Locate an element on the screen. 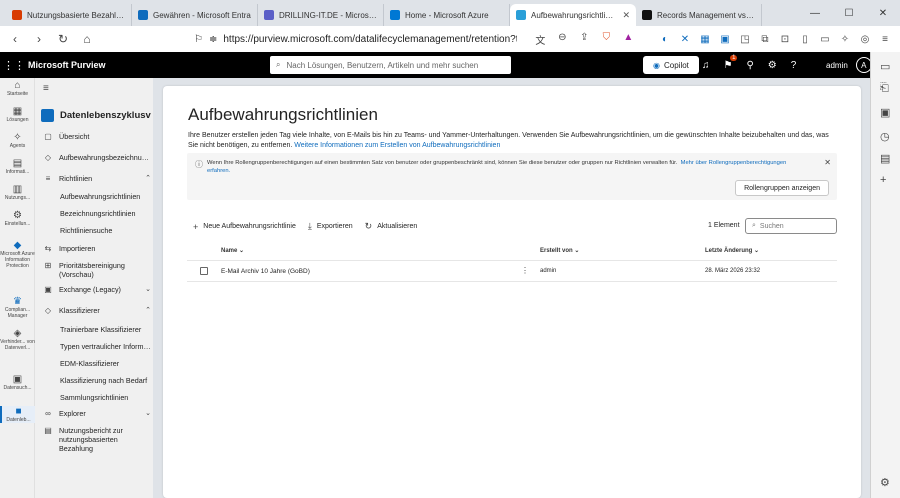 The height and width of the screenshot is (498, 900). browser-tab: Records Management vs. D is located at coordinates (699, 15).